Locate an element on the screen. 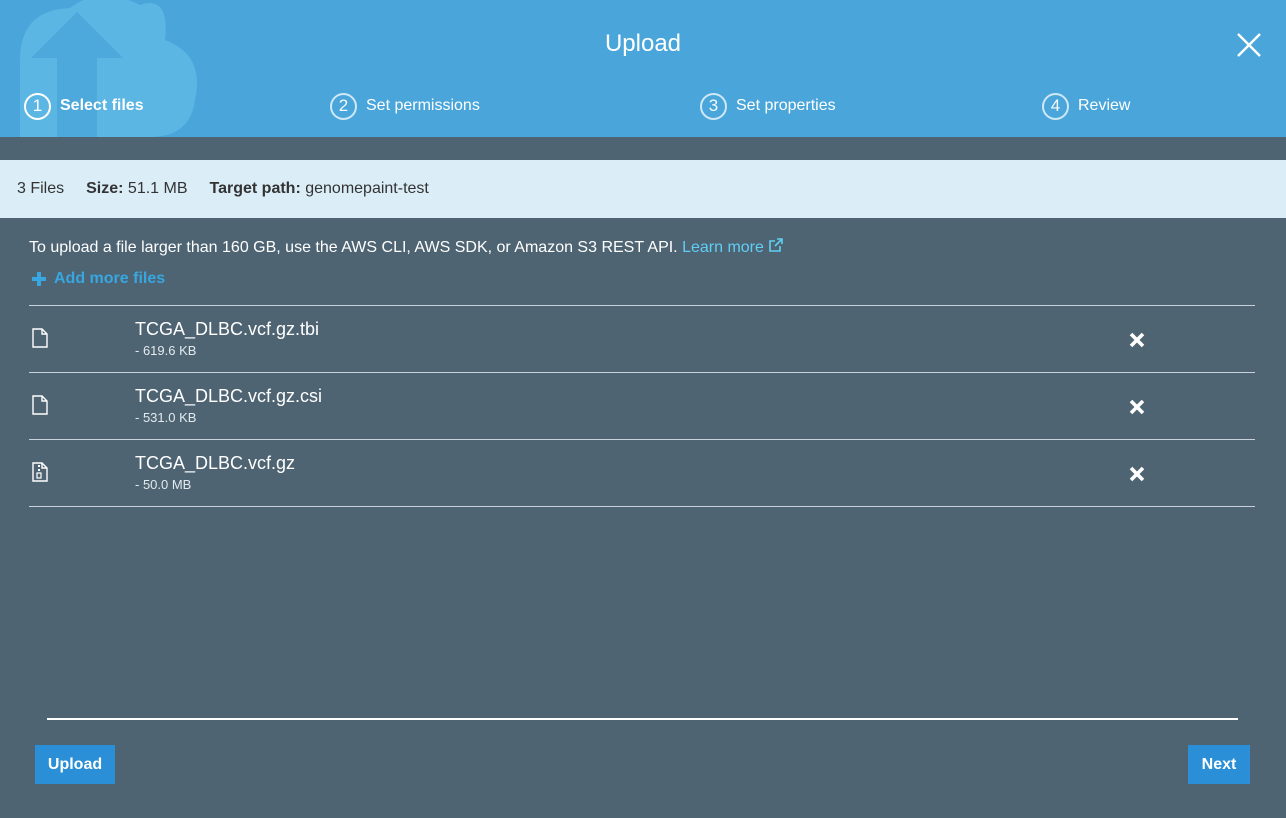 The height and width of the screenshot is (818, 1286). file-row: TCGA_DLBC.vcf.gz.csi - 531.0 KB is located at coordinates (642, 406).